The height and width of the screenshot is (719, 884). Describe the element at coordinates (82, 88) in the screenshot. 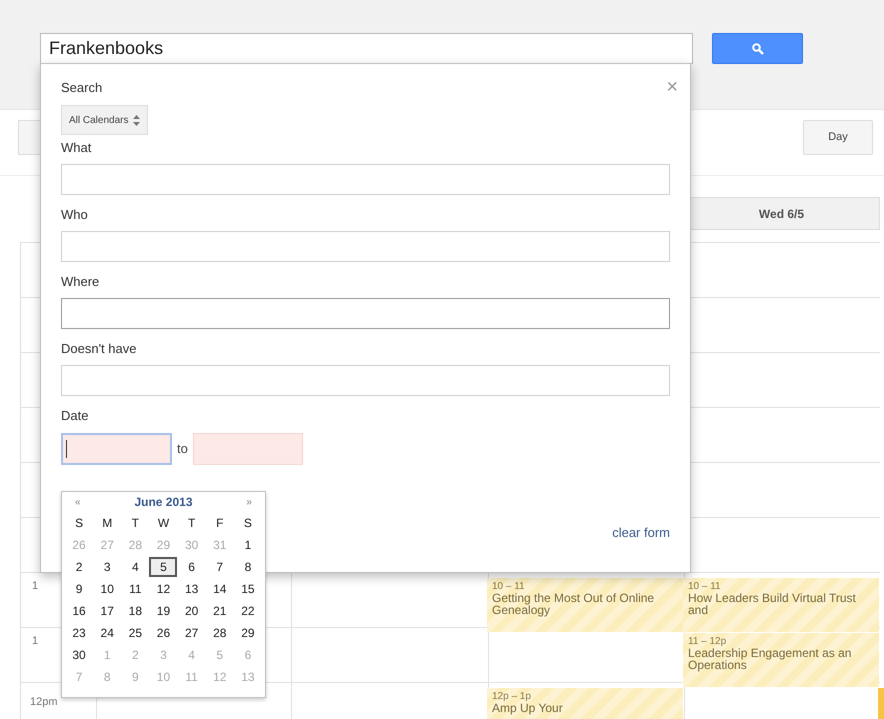

I see `panel-title: Search` at that location.